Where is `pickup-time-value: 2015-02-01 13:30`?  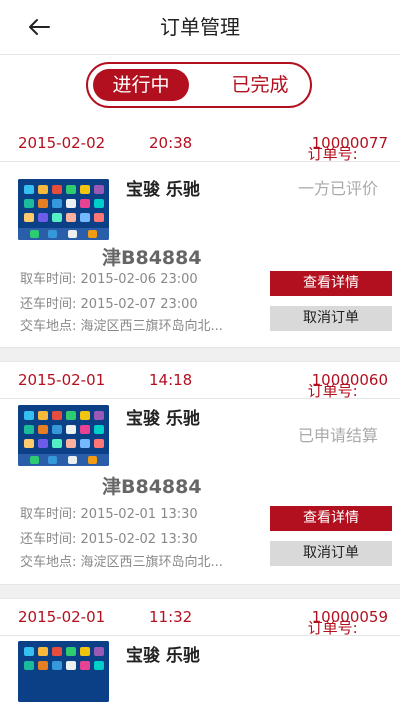 pickup-time-value: 2015-02-01 13:30 is located at coordinates (139, 514).